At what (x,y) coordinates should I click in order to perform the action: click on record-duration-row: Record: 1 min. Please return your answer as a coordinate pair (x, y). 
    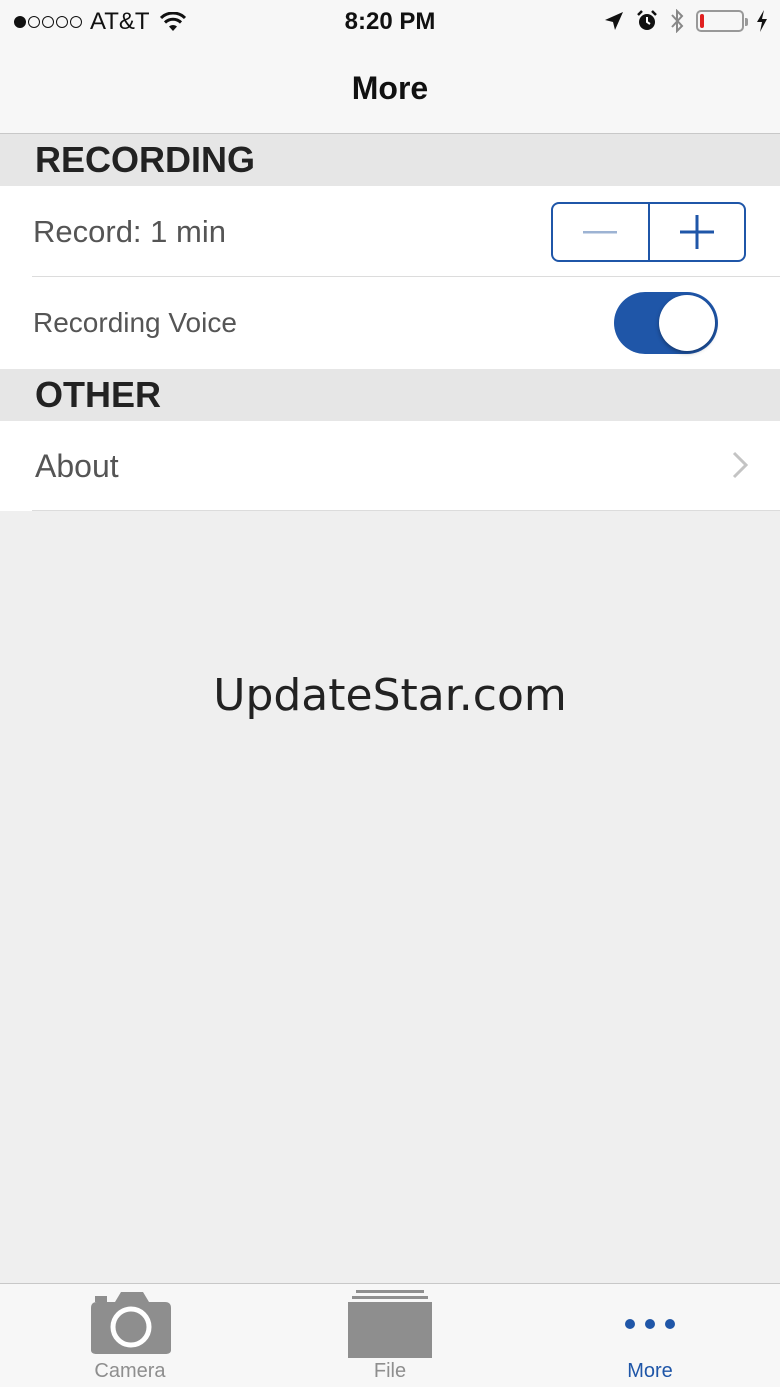
    Looking at the image, I should click on (390, 231).